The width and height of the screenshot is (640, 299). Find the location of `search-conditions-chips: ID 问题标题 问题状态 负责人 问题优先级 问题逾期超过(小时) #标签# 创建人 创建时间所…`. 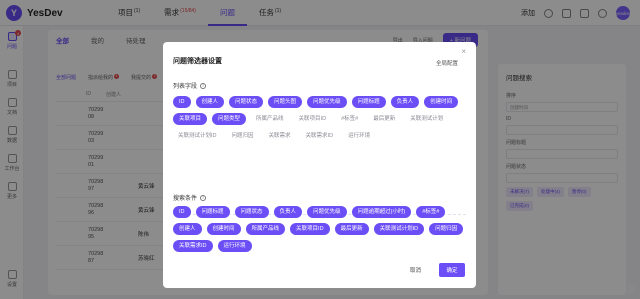

search-conditions-chips: ID 问题标题 问题状态 负责人 问题优先级 问题逾期超过(小时) #标签# 创建人 创建时间所… is located at coordinates (321, 229).